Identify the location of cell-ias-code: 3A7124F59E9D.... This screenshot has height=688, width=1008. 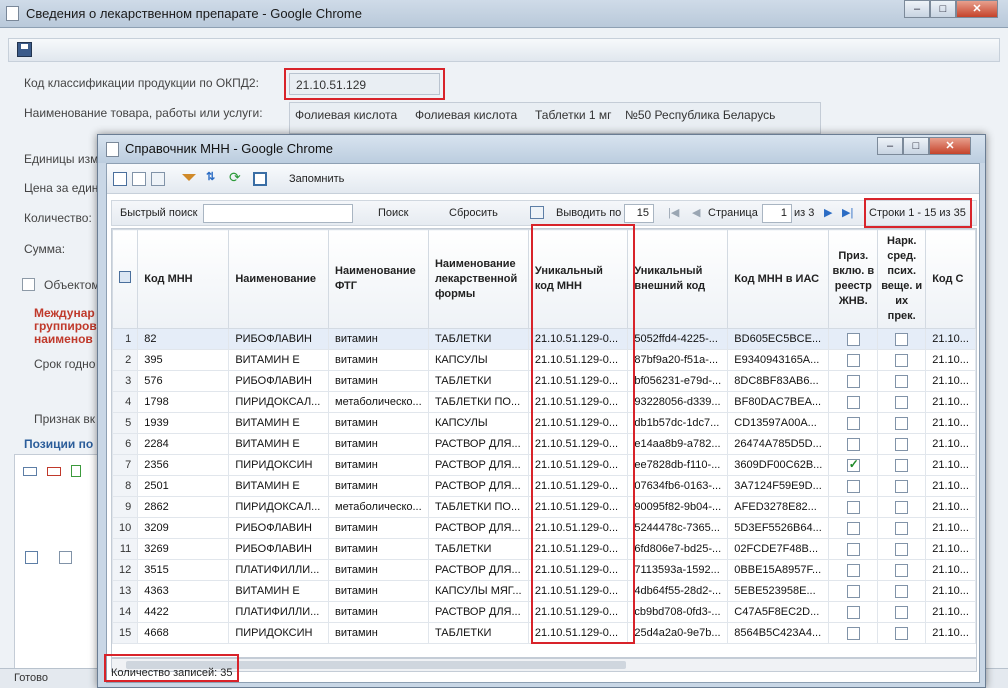
(778, 486).